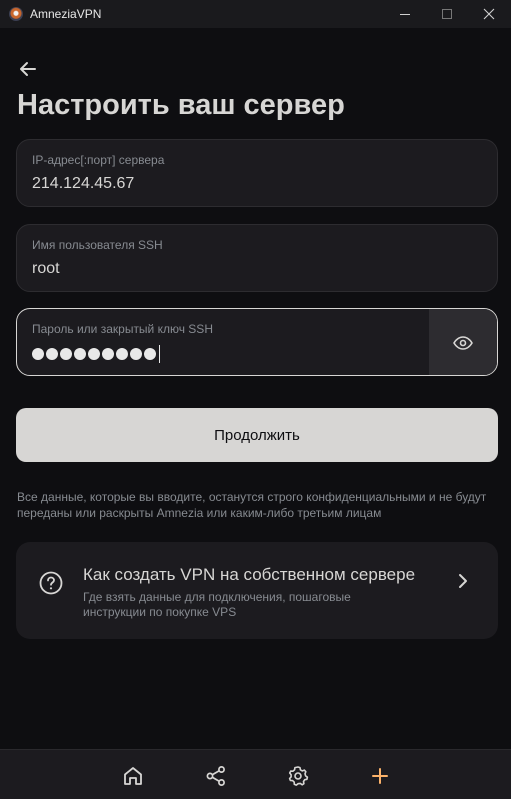  I want to click on show-password-button, so click(463, 342).